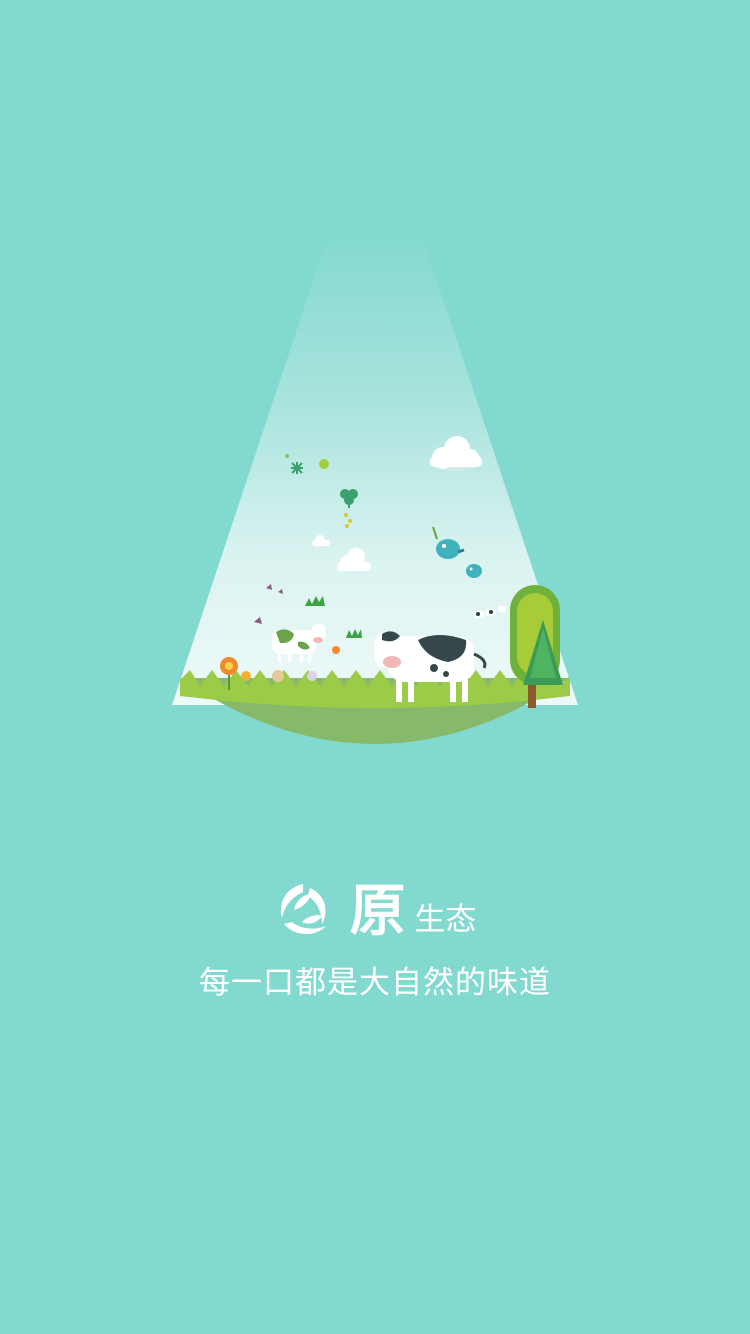 Image resolution: width=750 pixels, height=1334 pixels. What do you see at coordinates (445, 920) in the screenshot?
I see `brand-title-sub: 生态` at bounding box center [445, 920].